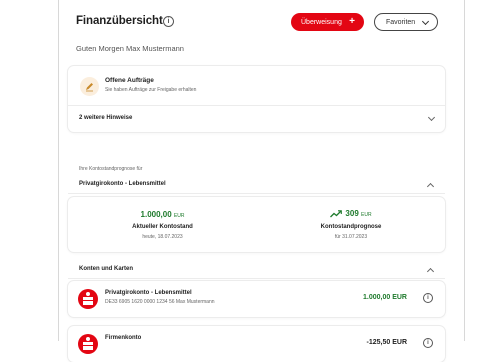  What do you see at coordinates (148, 293) in the screenshot?
I see `account-name: Privatgirokonto - Lebensmittel` at bounding box center [148, 293].